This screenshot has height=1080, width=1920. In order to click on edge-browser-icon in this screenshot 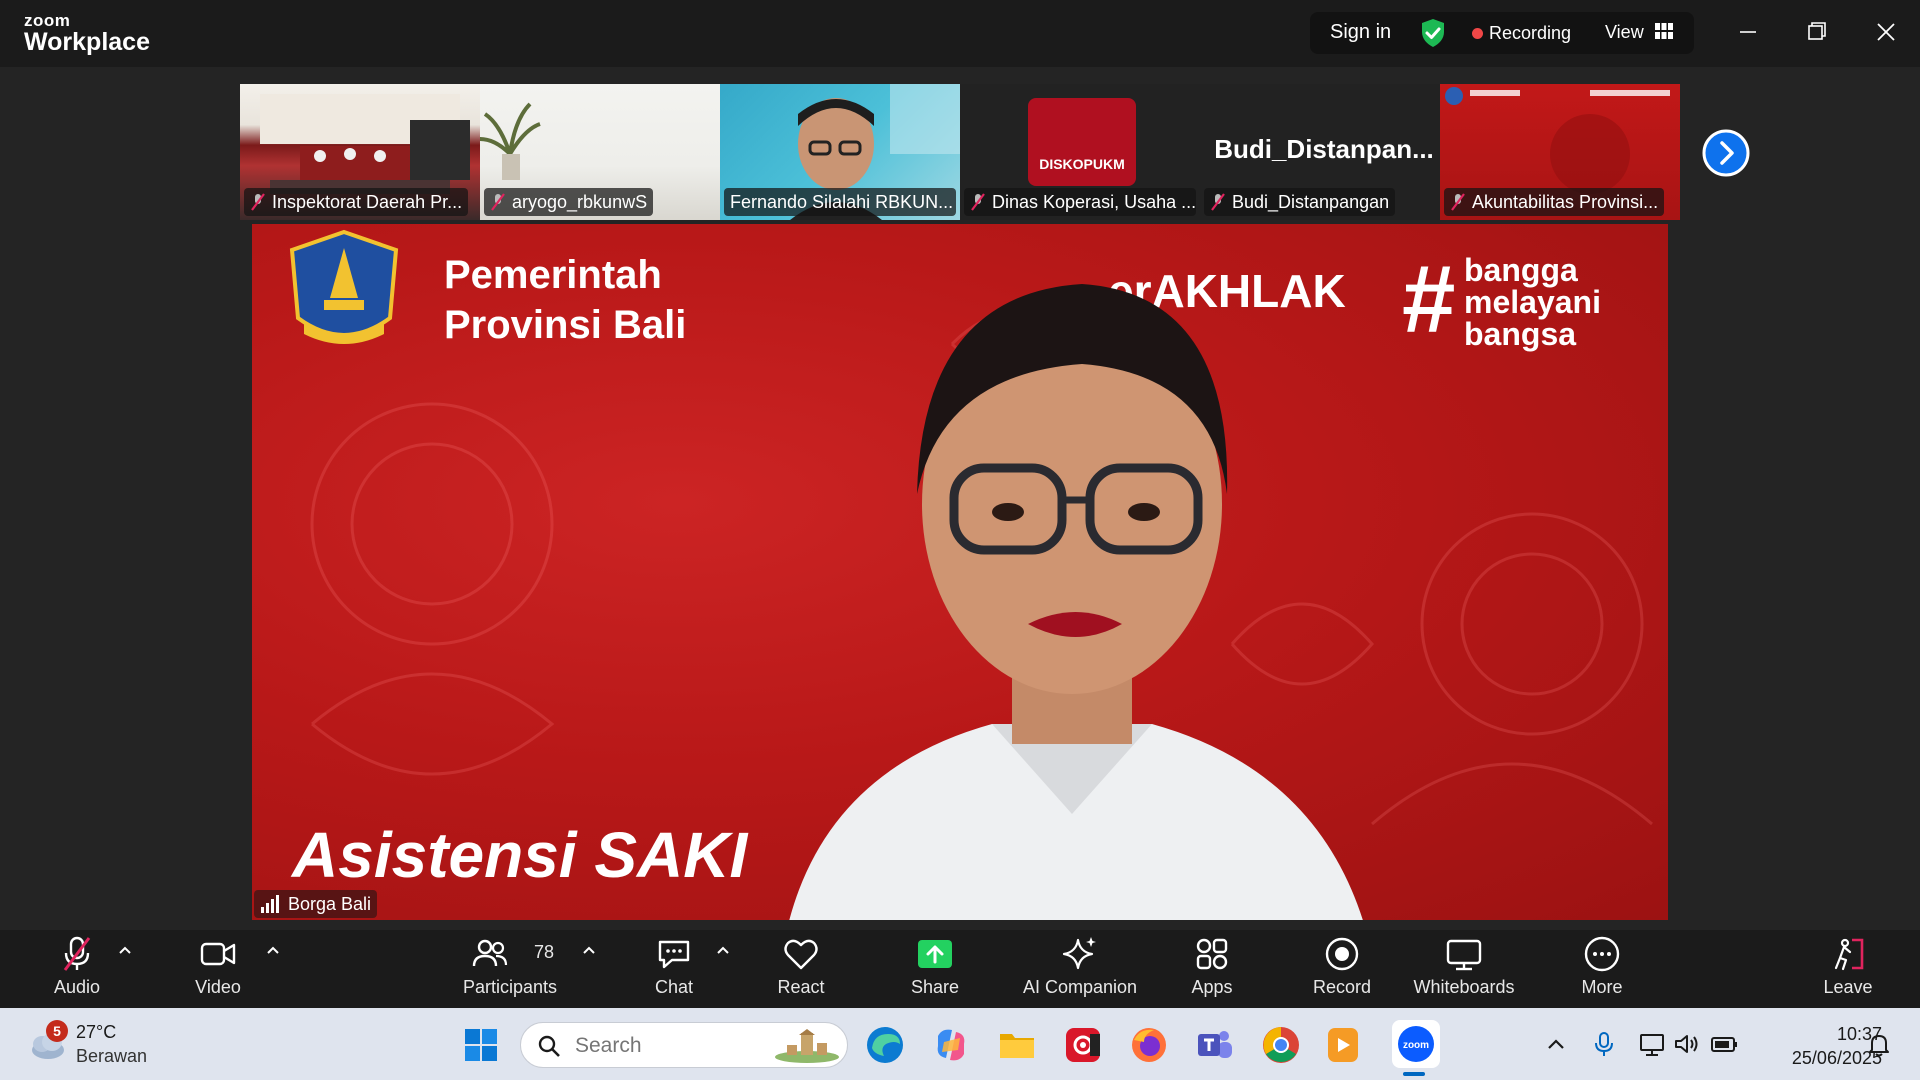, I will do `click(885, 1045)`.